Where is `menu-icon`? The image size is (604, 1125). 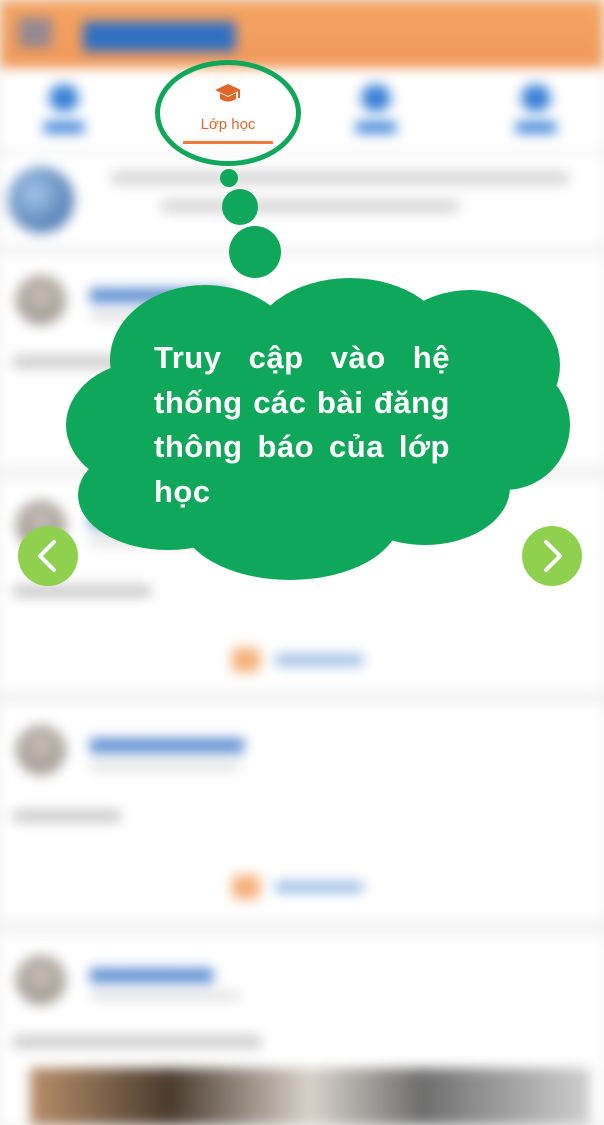 menu-icon is located at coordinates (35, 33).